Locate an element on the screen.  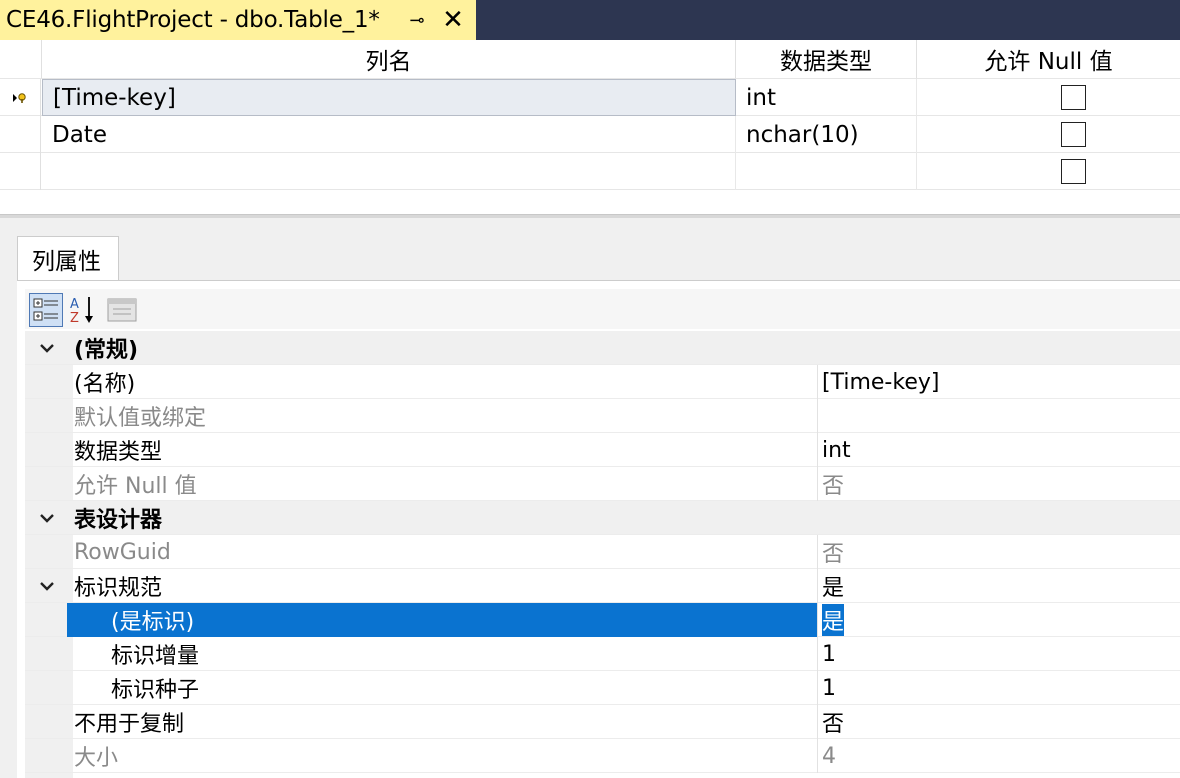
property-label: 标识种子 is located at coordinates (155, 690).